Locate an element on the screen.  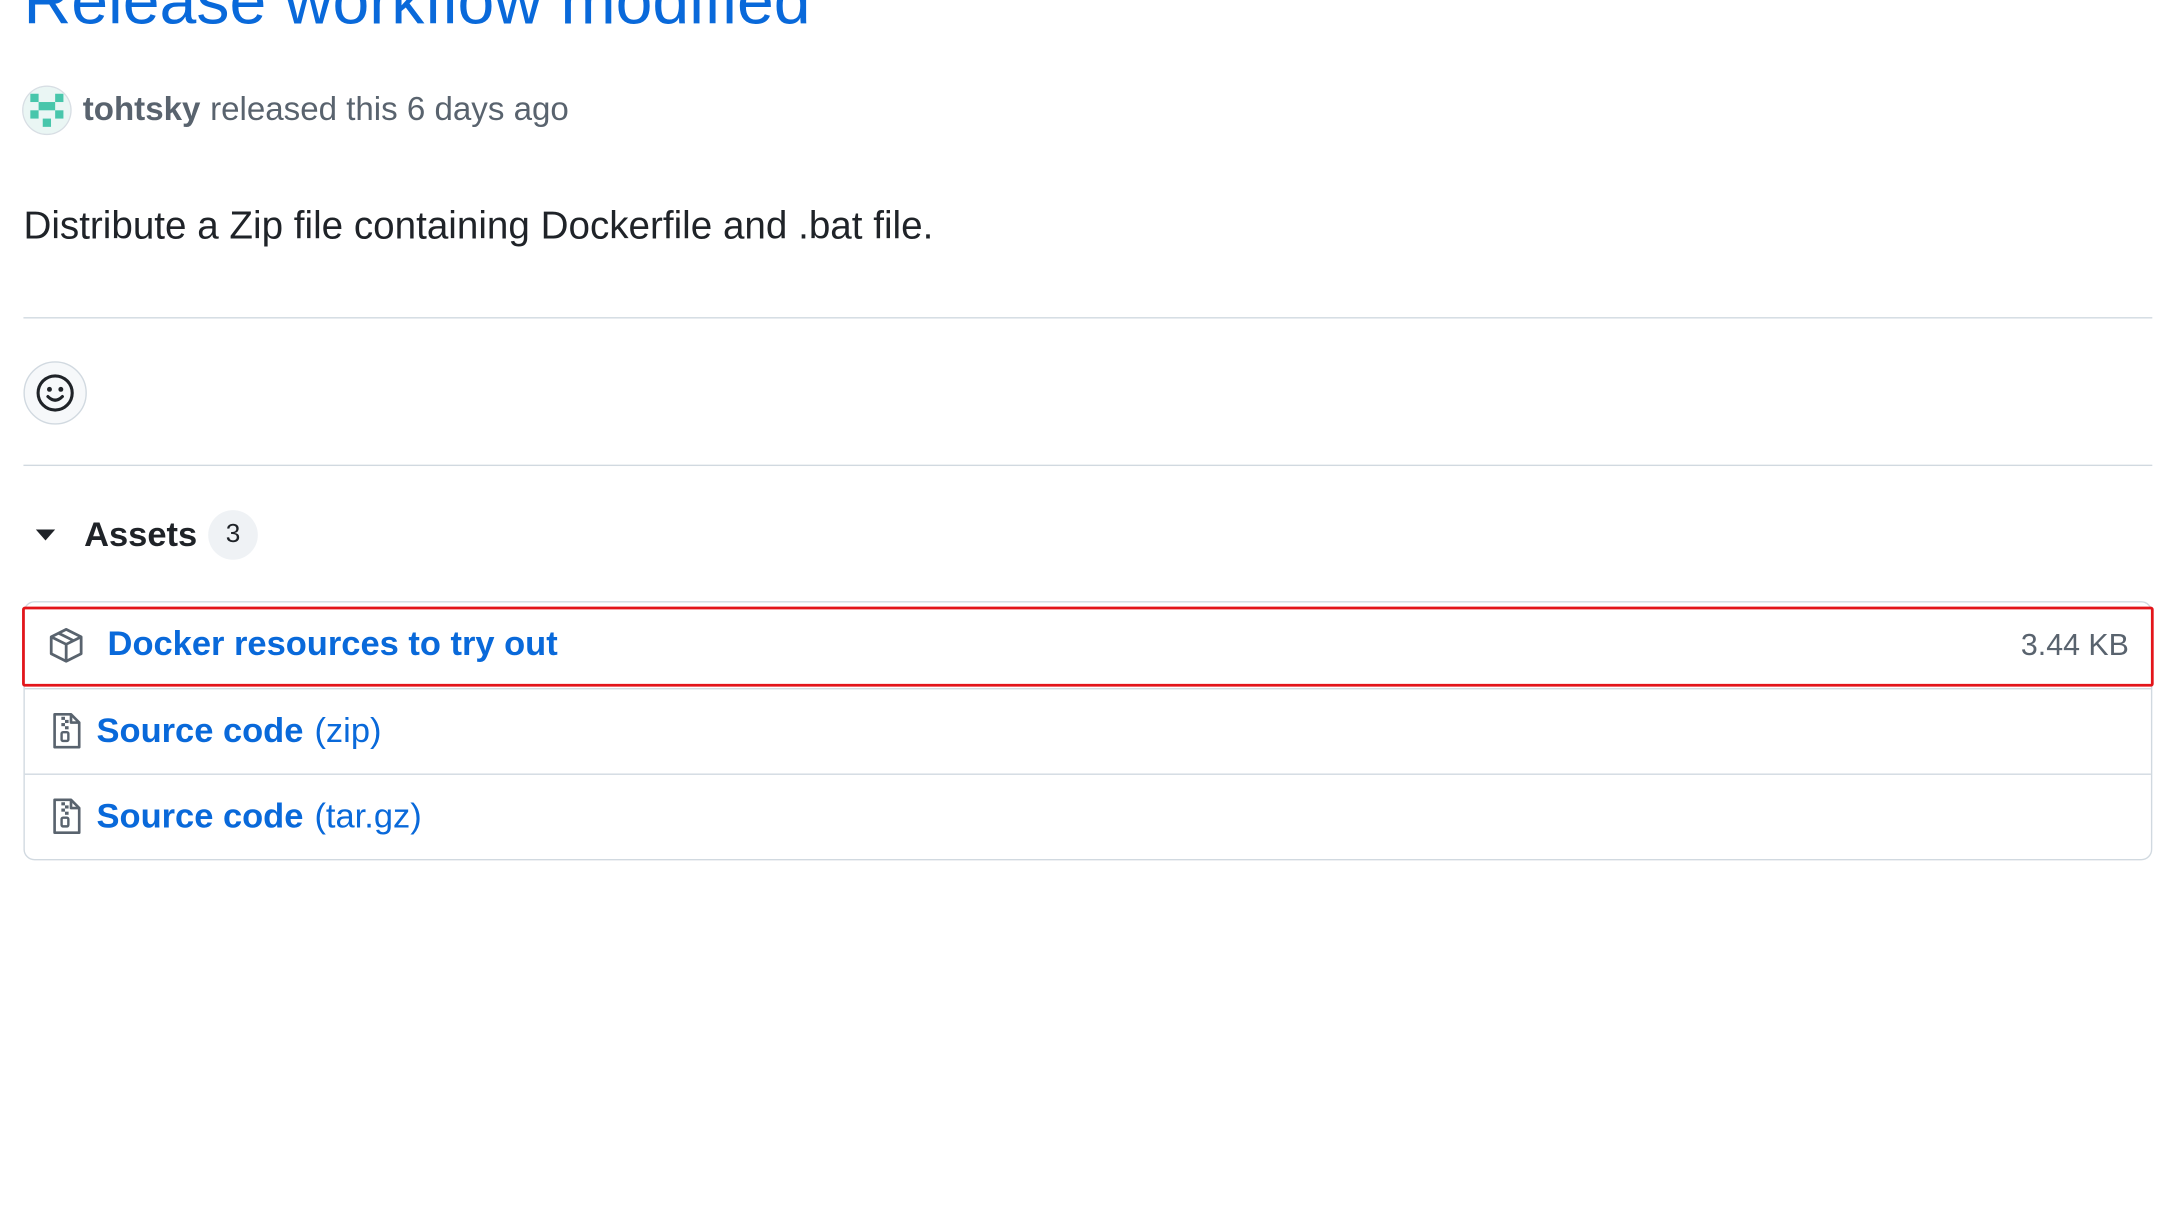
asset-row-source-targz: Source code (tar.gz) is located at coordinates (1087, 815).